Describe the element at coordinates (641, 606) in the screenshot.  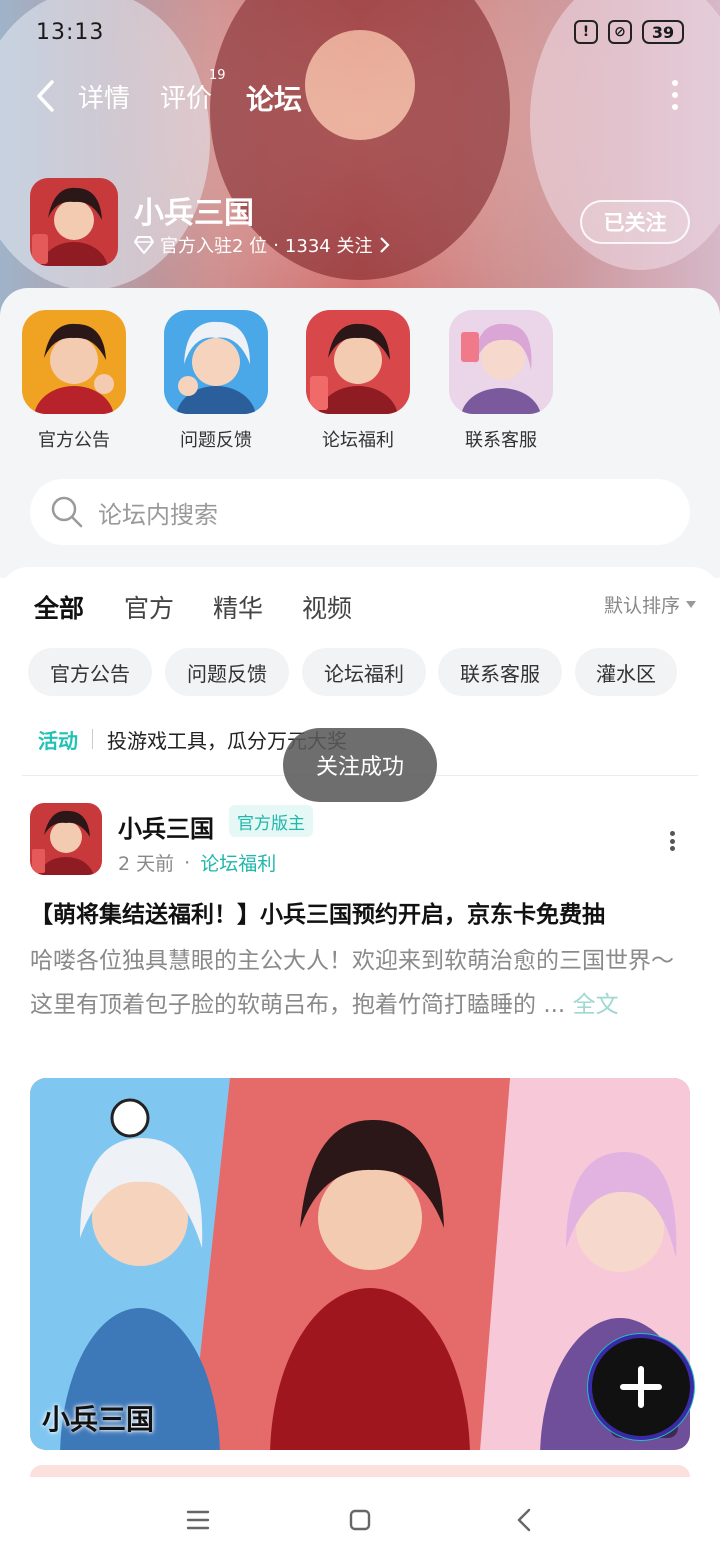
I see `sort-label: 默认排序` at that location.